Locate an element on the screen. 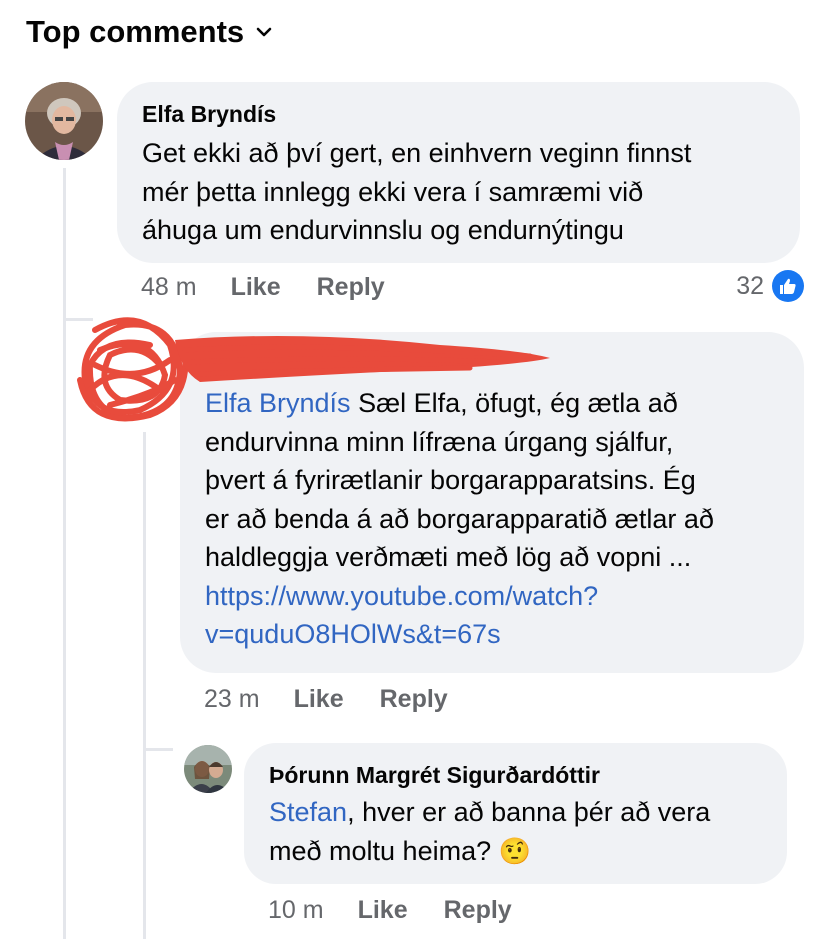 This screenshot has height=939, width=828. comment-author: Þórunn Margrét Sigurðardóttir is located at coordinates (528, 775).